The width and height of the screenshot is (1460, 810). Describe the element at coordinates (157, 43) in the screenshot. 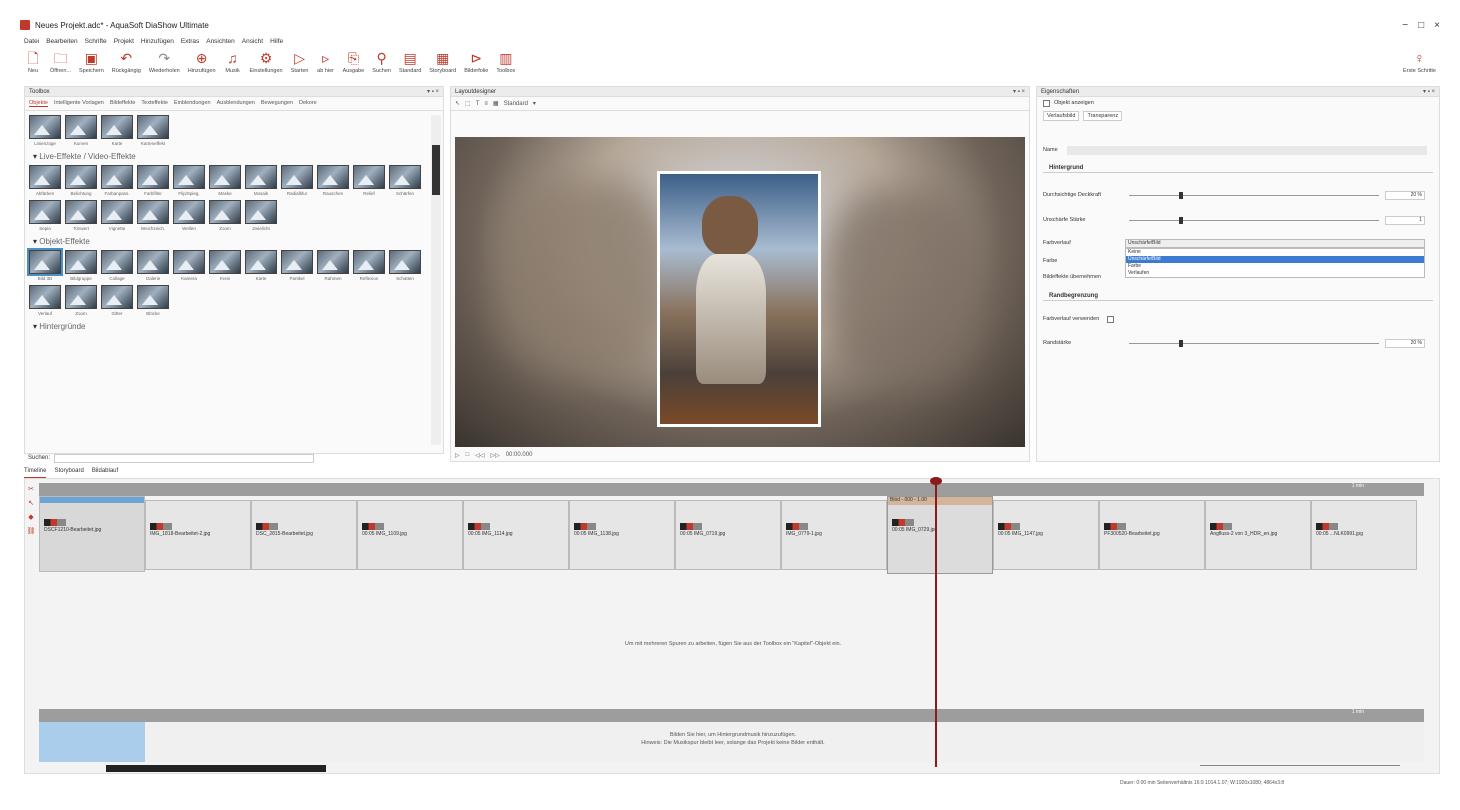

I see `menu-hinzufuegen: Hinzufügen` at that location.